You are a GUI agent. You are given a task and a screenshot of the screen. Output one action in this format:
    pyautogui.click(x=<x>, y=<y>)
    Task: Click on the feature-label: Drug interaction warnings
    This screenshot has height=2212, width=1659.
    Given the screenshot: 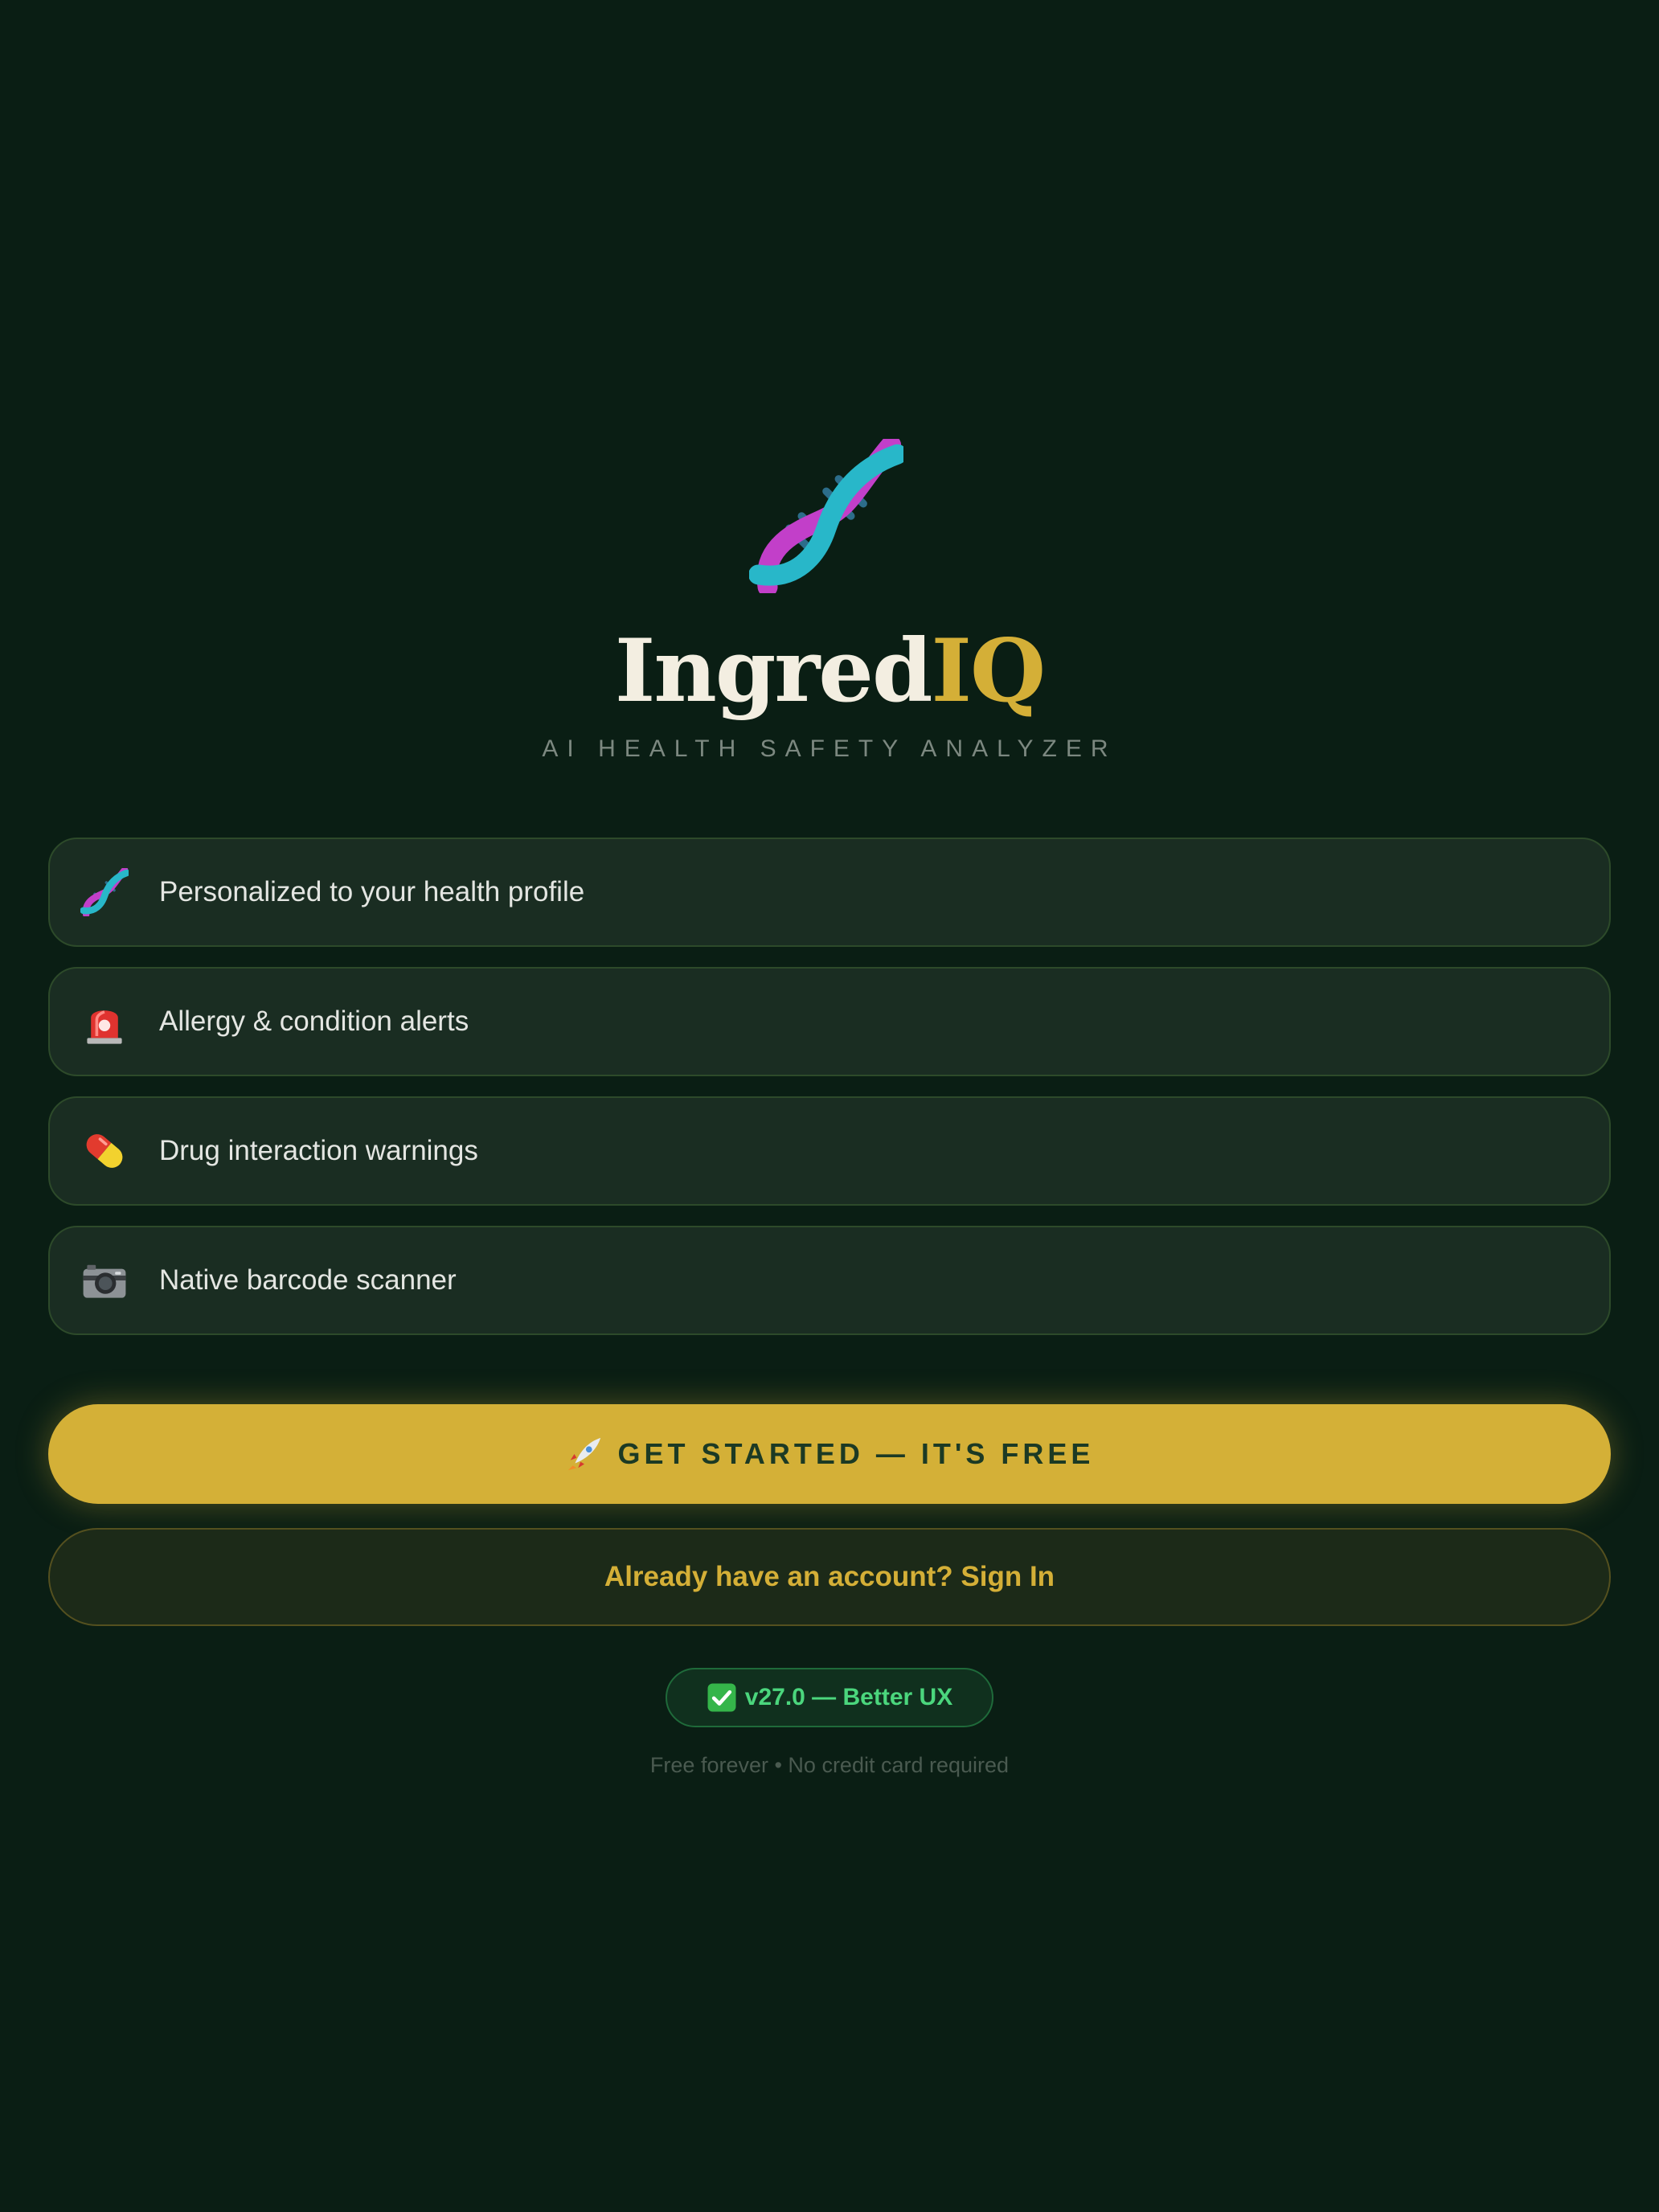 What is the action you would take?
    pyautogui.click(x=318, y=1150)
    